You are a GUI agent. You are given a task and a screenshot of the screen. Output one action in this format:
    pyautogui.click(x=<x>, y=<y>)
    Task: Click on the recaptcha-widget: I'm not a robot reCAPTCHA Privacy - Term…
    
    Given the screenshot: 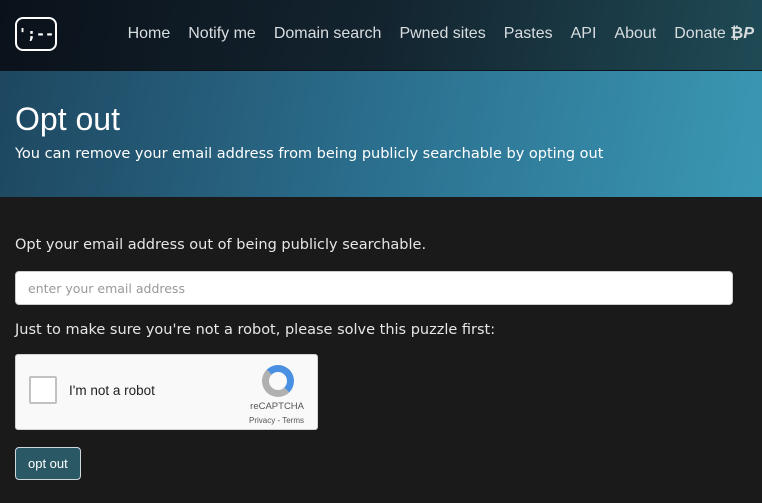 What is the action you would take?
    pyautogui.click(x=166, y=392)
    